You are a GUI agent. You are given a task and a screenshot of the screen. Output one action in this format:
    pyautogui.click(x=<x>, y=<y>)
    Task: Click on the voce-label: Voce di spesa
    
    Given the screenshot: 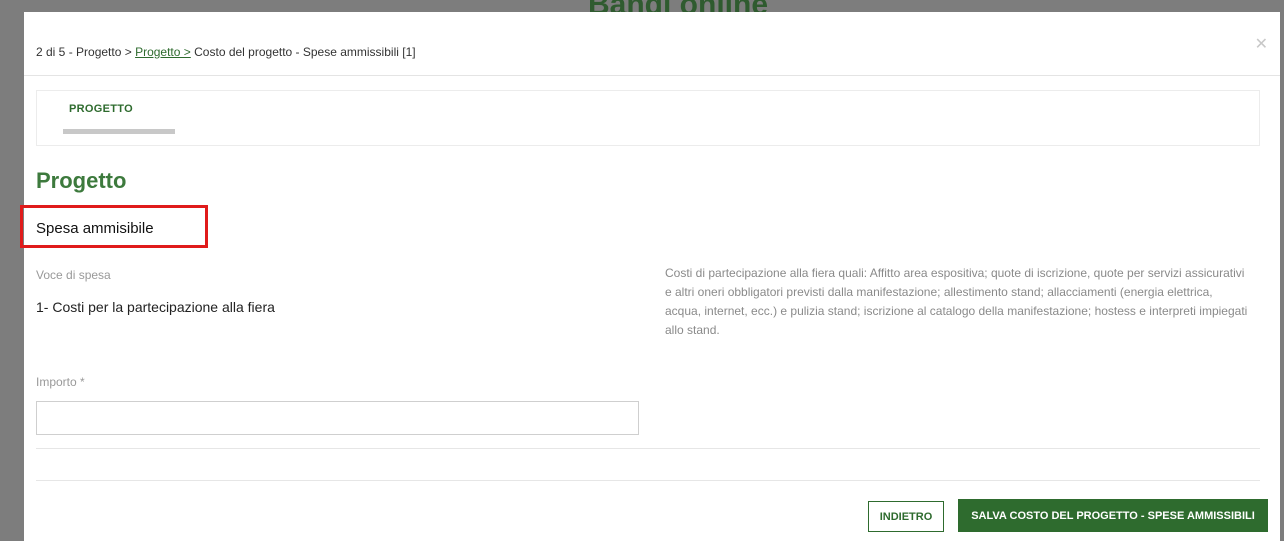 What is the action you would take?
    pyautogui.click(x=73, y=275)
    